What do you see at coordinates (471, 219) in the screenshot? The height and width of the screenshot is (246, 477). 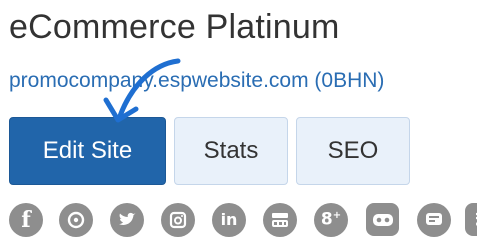 I see `rss-icon` at bounding box center [471, 219].